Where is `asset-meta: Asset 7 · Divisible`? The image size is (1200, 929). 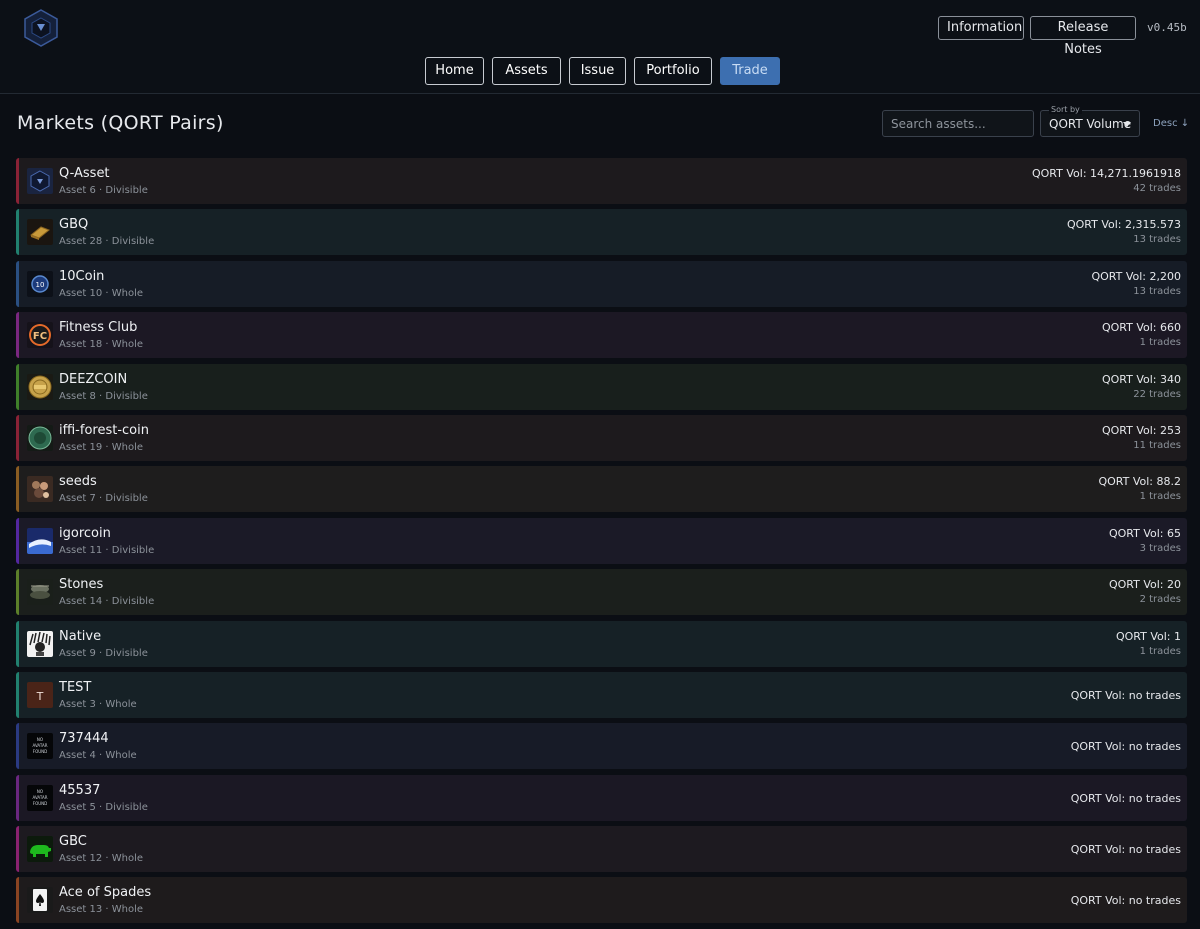
asset-meta: Asset 7 · Divisible is located at coordinates (103, 499).